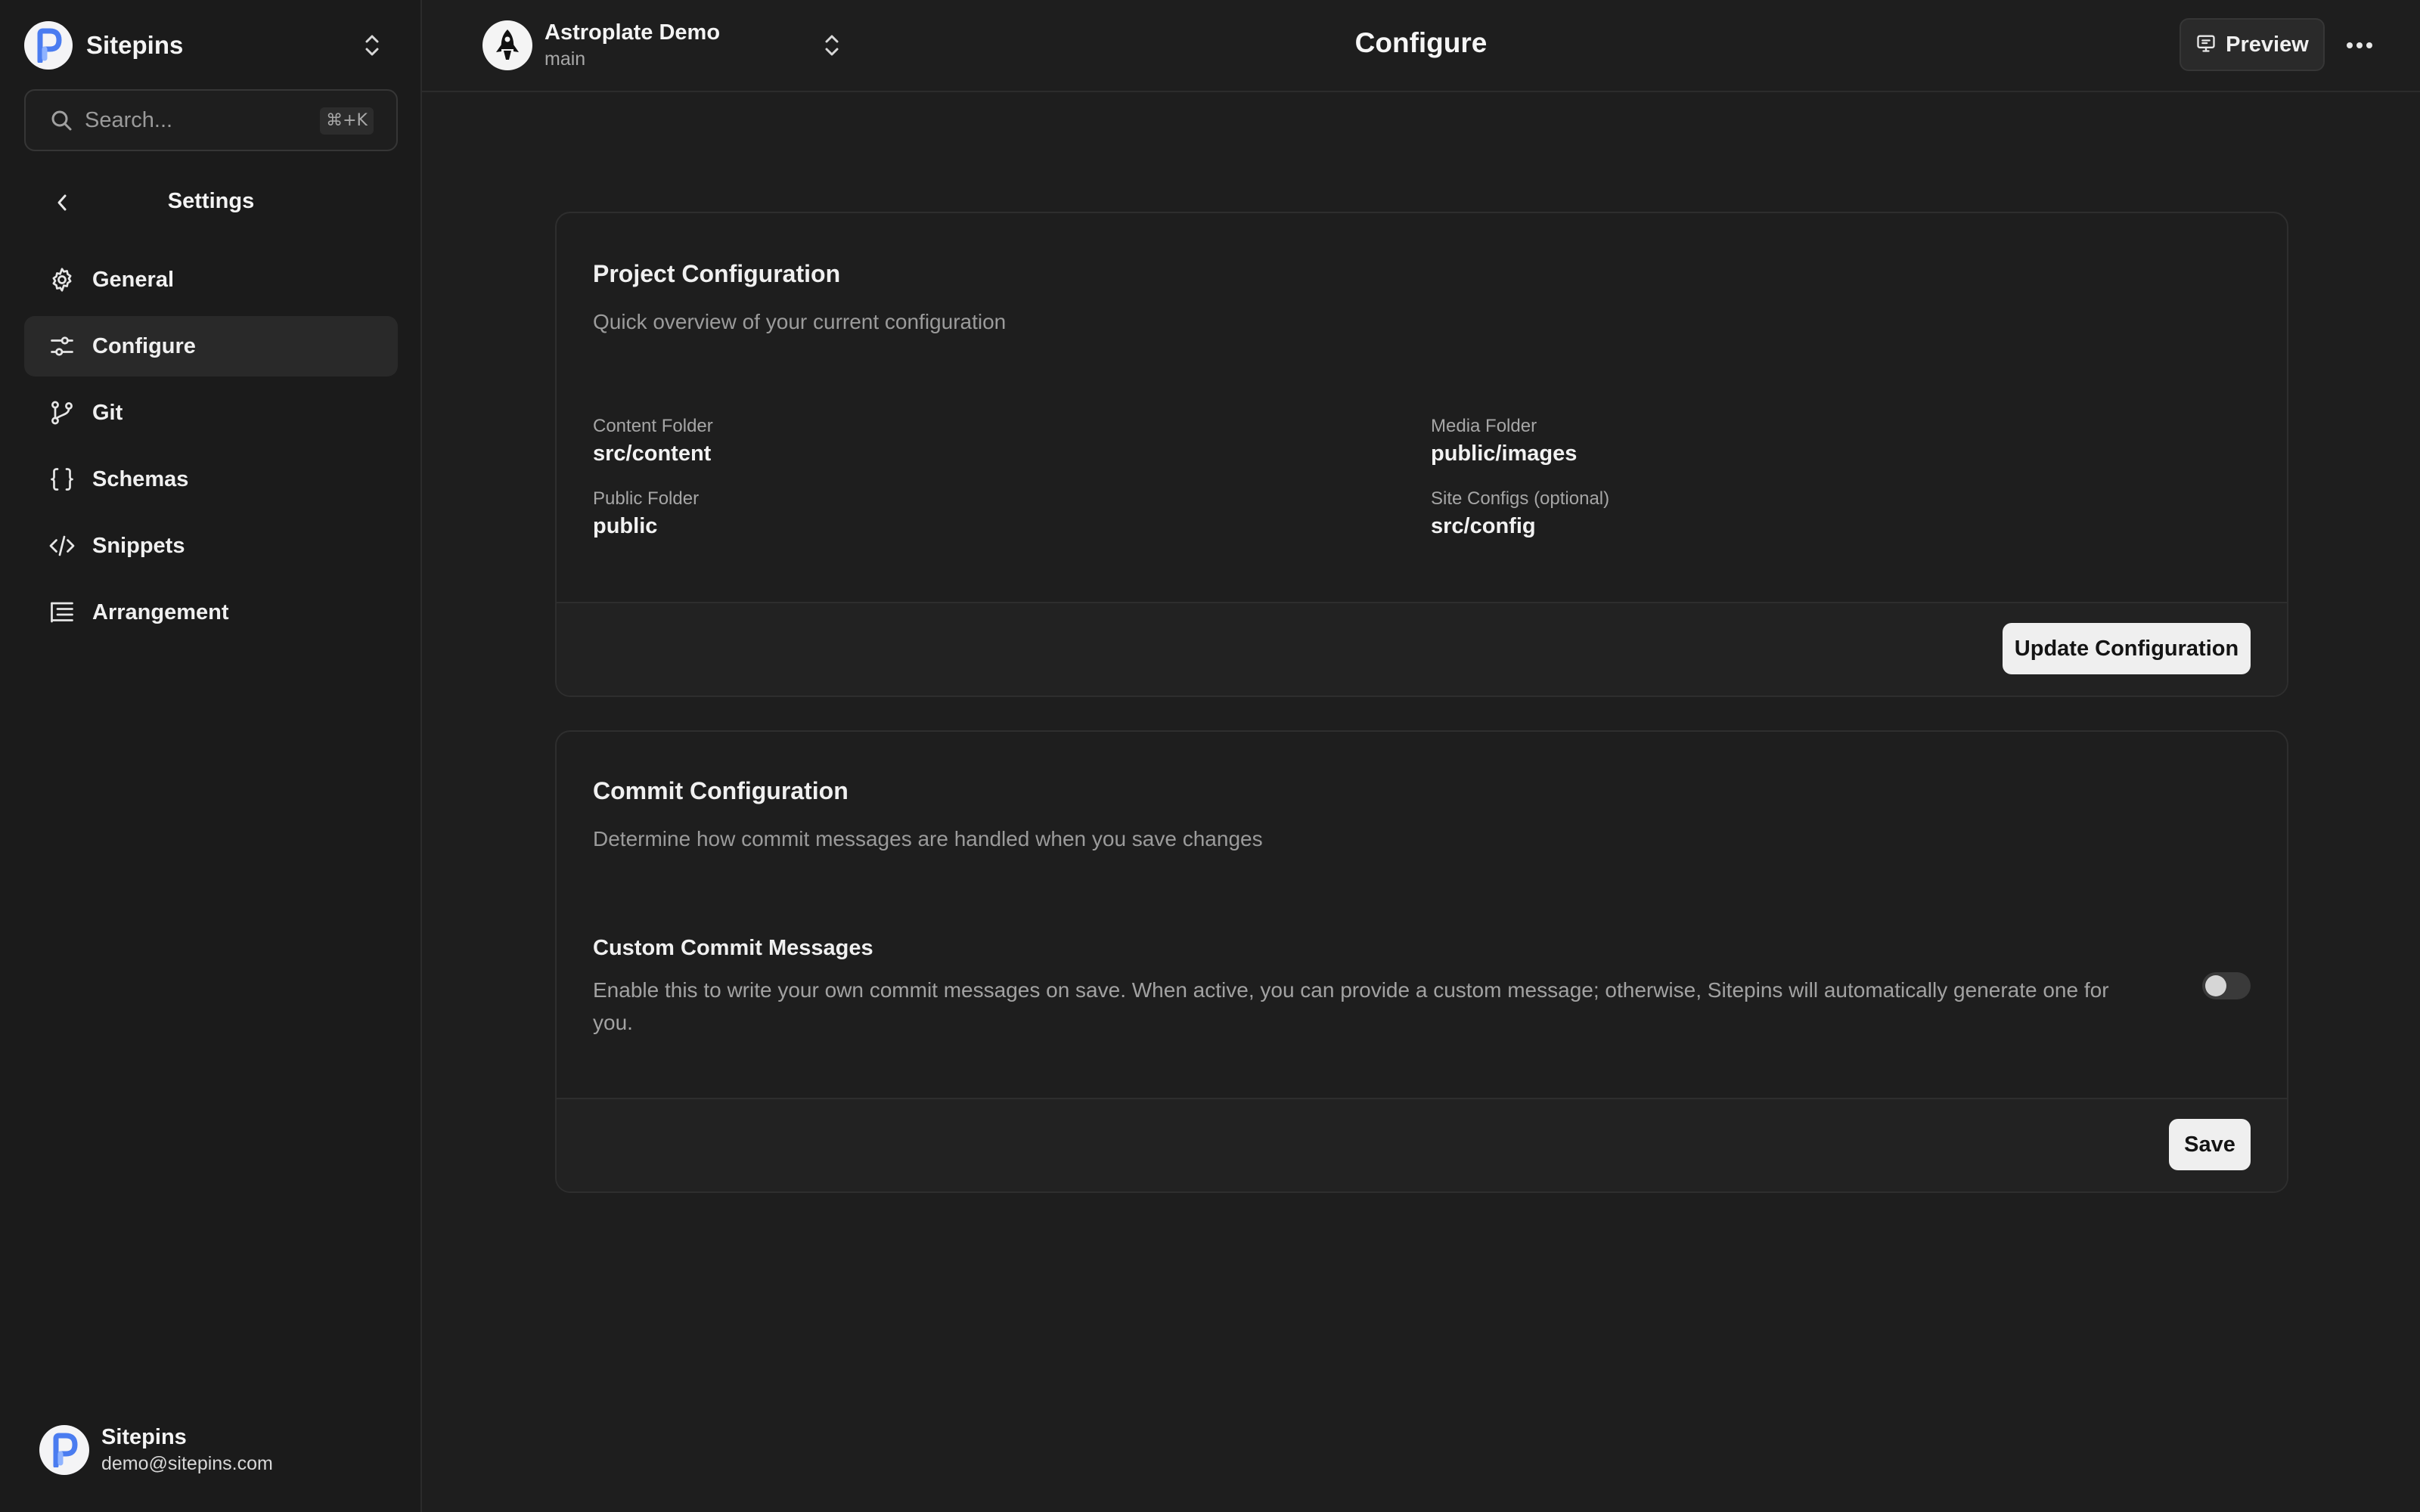  What do you see at coordinates (1484, 426) in the screenshot?
I see `field-label: Media Folder` at bounding box center [1484, 426].